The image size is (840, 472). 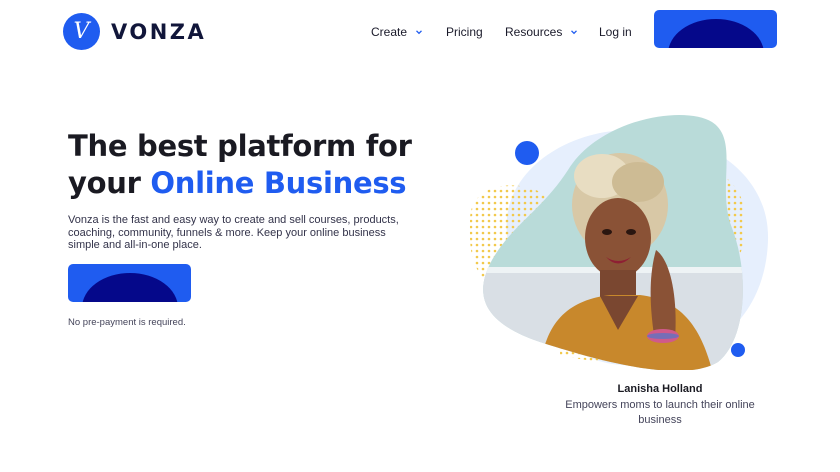 What do you see at coordinates (660, 389) in the screenshot?
I see `testimonial-name: Lanisha Holland` at bounding box center [660, 389].